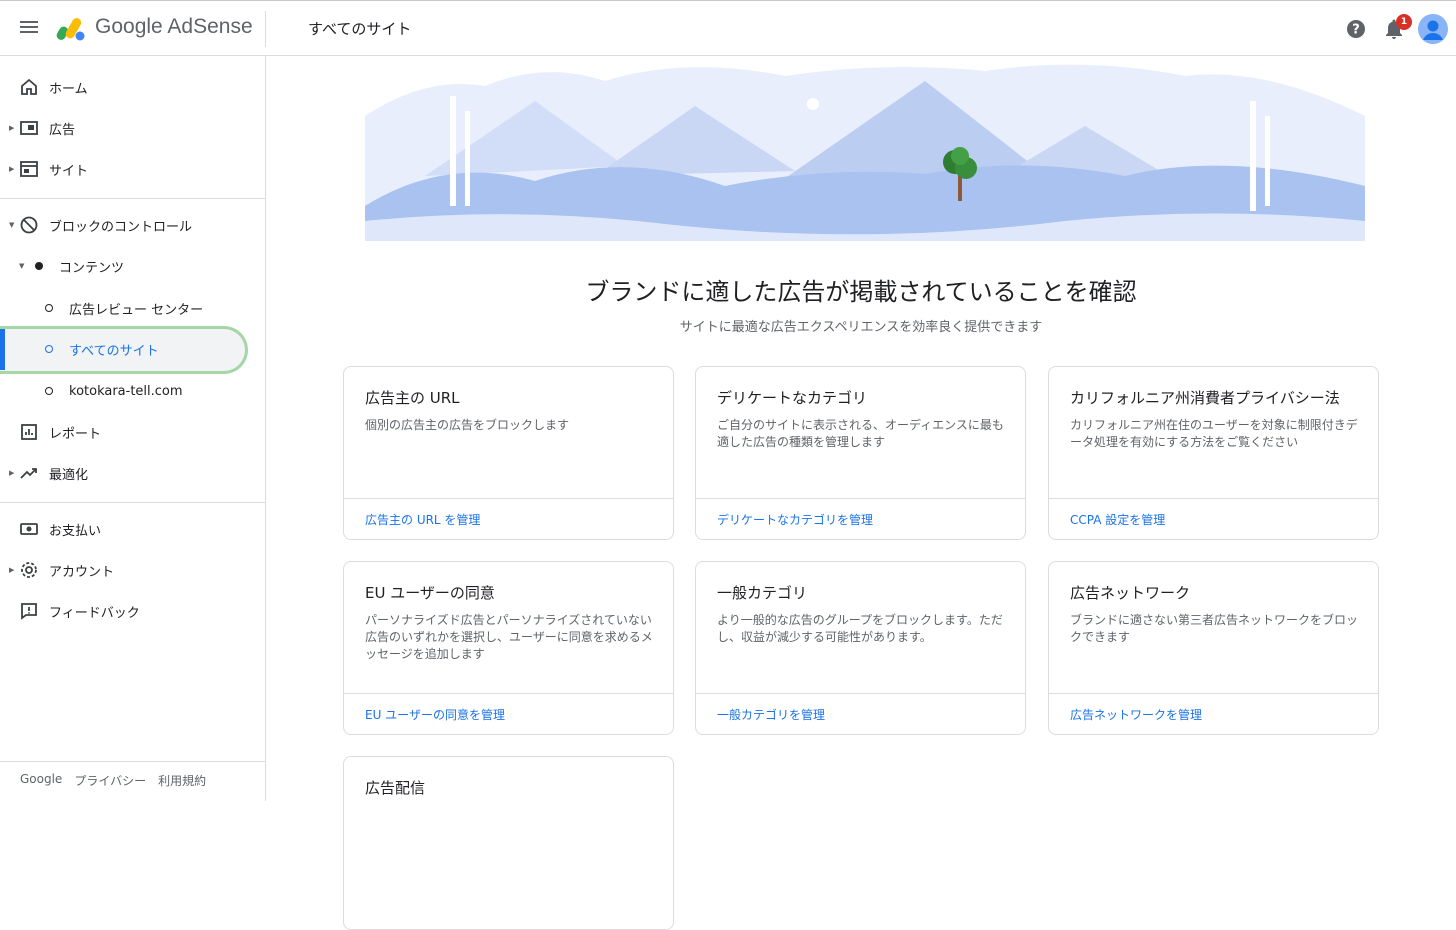 The width and height of the screenshot is (1456, 930). Describe the element at coordinates (792, 398) in the screenshot. I see `card-title: デリケートなカテゴリ` at that location.